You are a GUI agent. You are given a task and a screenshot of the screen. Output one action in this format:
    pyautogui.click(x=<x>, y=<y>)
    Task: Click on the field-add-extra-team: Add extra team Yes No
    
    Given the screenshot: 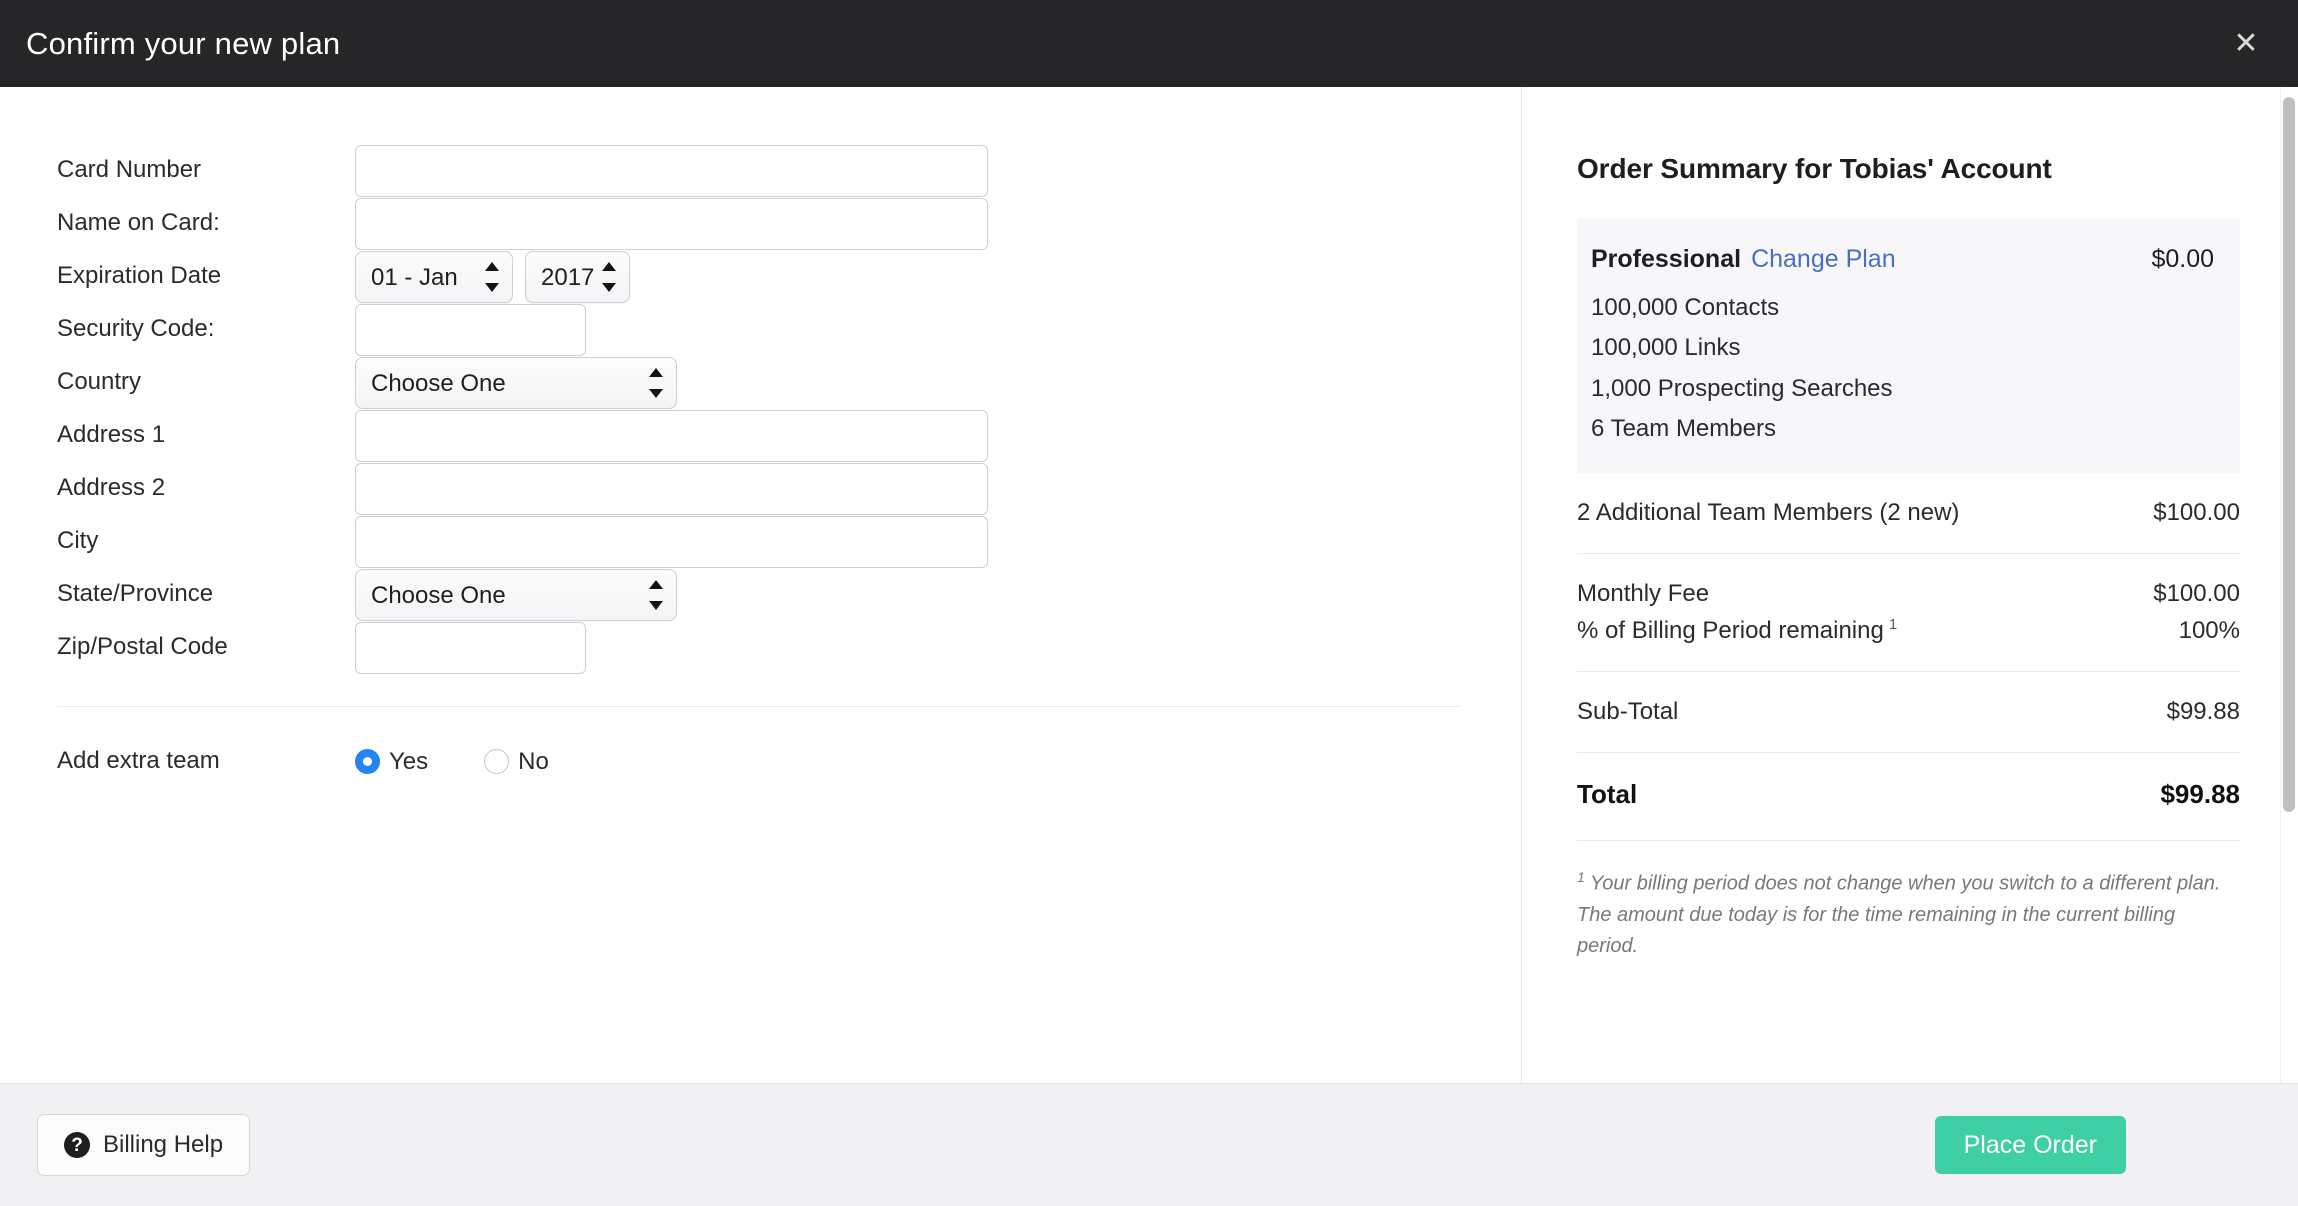 What is the action you would take?
    pyautogui.click(x=760, y=761)
    